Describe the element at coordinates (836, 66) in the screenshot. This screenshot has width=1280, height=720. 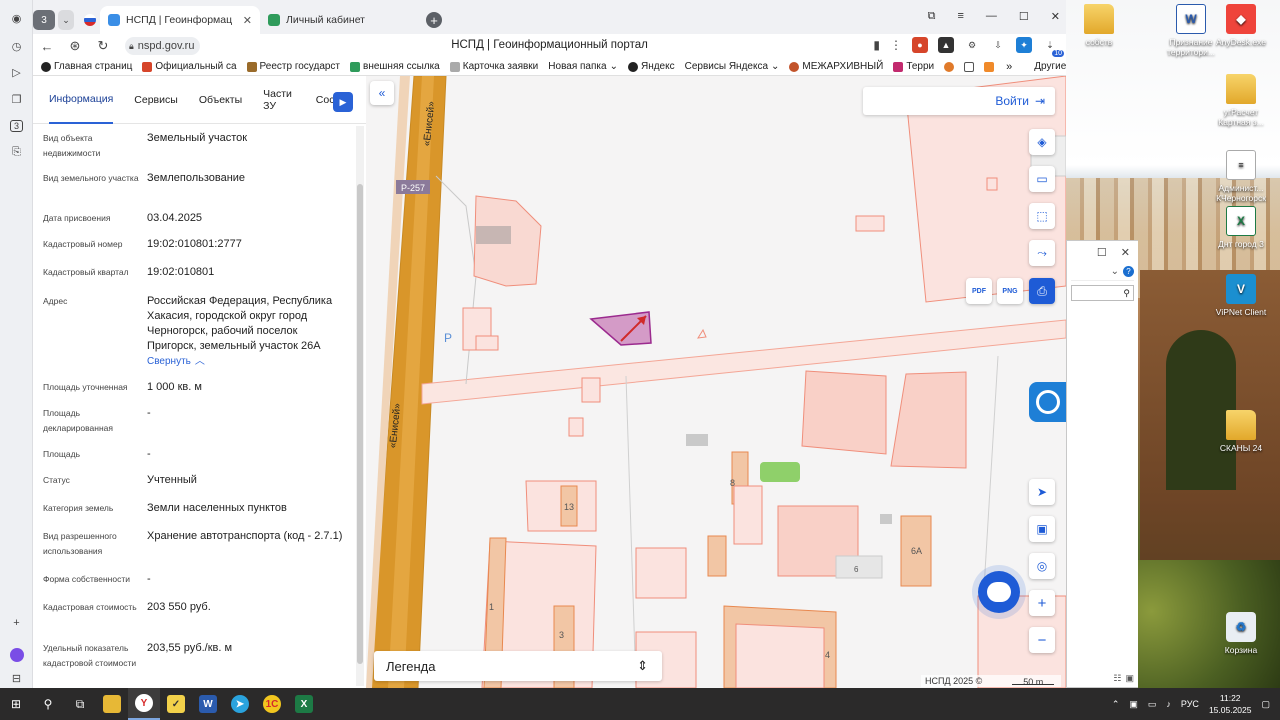
I see `bookmark-item: МЕЖАРХИВНЫЙ` at that location.